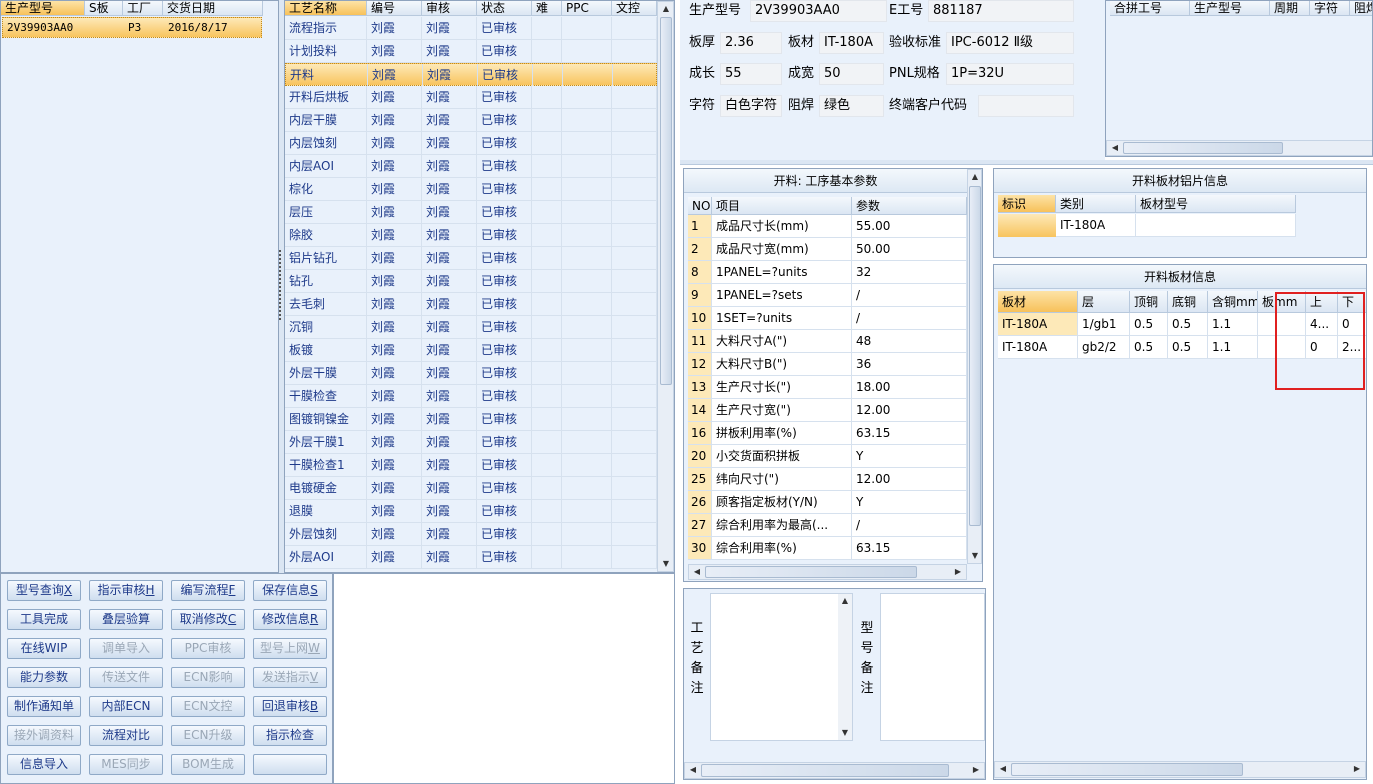 The image size is (1373, 784). I want to click on button-6: 叠层验算, so click(126, 619).